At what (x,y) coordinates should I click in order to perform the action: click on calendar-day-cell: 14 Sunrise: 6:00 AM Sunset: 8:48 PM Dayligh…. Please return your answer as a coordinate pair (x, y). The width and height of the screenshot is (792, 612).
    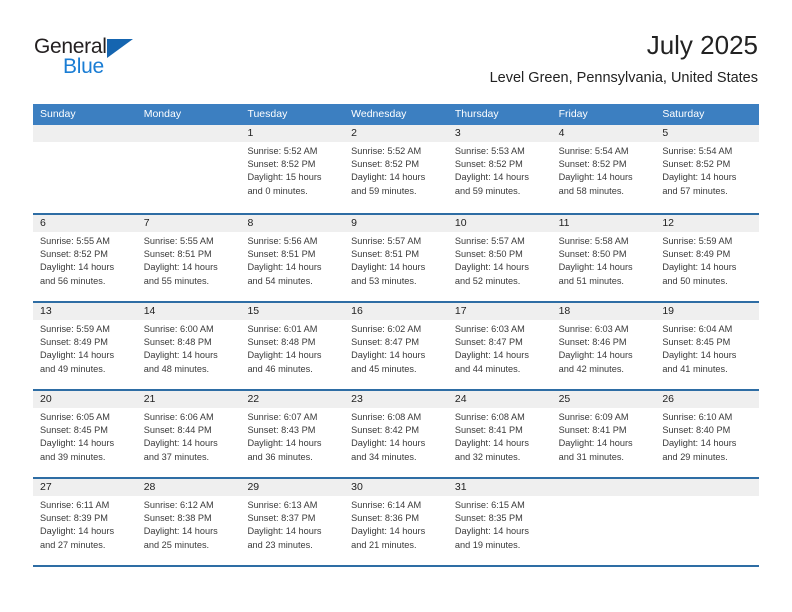
    Looking at the image, I should click on (188, 346).